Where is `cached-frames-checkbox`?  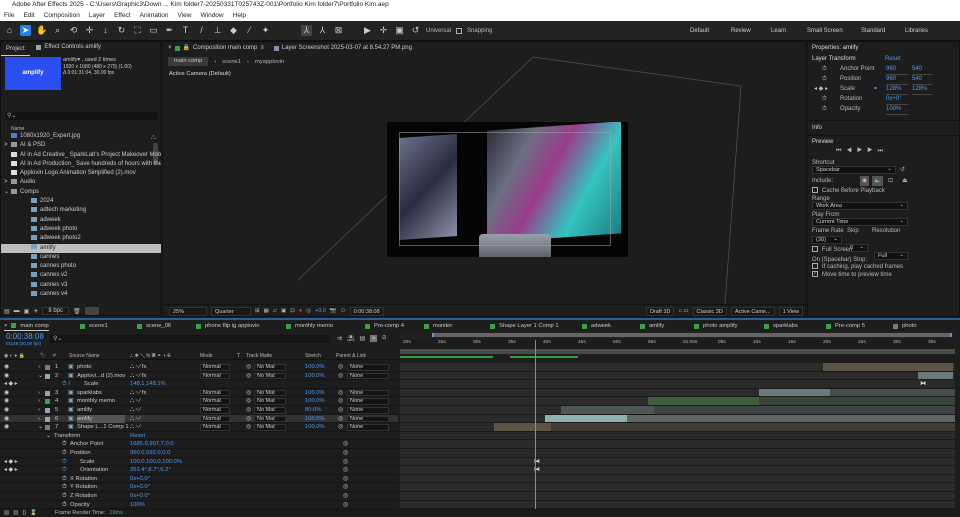 cached-frames-checkbox is located at coordinates (815, 266).